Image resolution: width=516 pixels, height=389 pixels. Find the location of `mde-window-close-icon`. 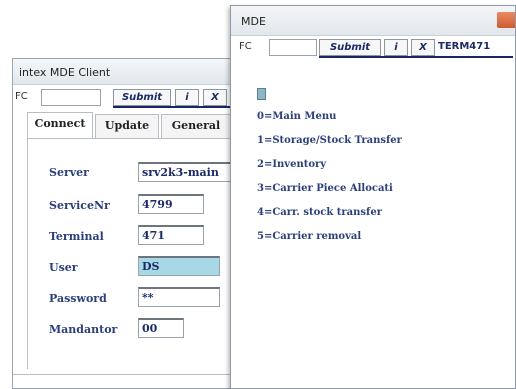

mde-window-close-icon is located at coordinates (506, 20).